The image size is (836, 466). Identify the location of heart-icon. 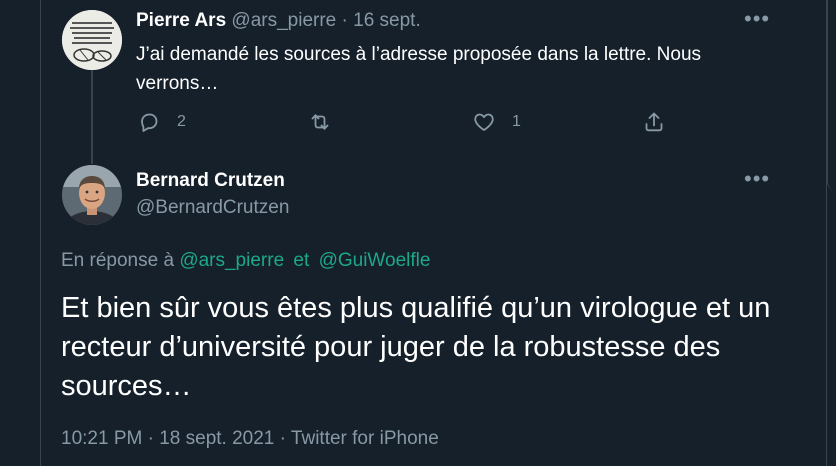
(484, 122).